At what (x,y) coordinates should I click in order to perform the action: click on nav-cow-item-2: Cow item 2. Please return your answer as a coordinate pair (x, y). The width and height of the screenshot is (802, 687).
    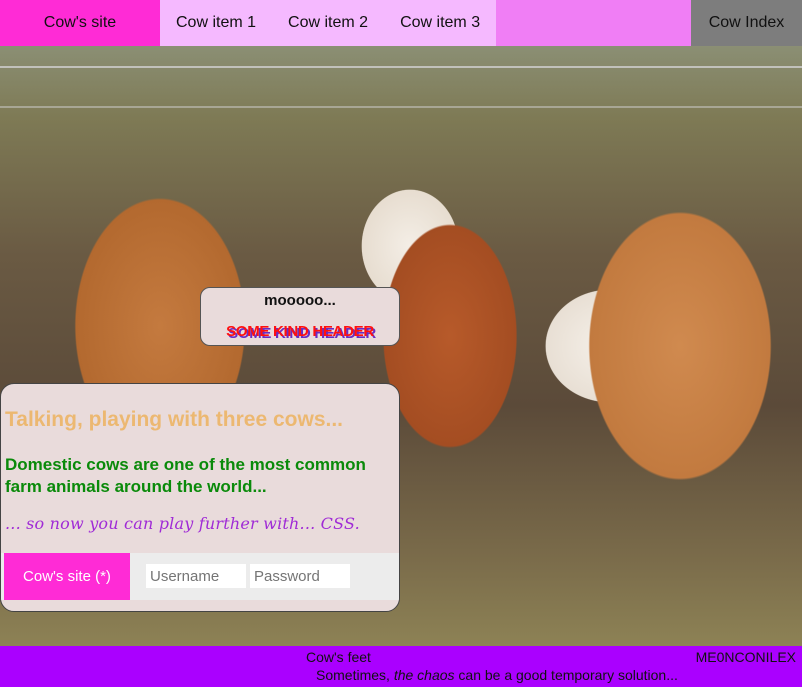
    Looking at the image, I should click on (328, 23).